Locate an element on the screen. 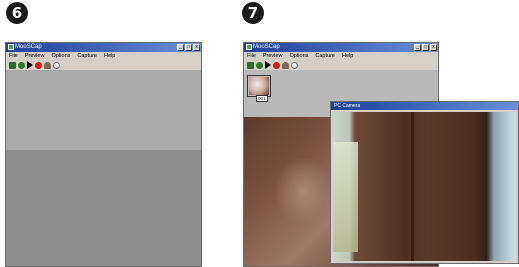  captured-thumbnail is located at coordinates (259, 86).